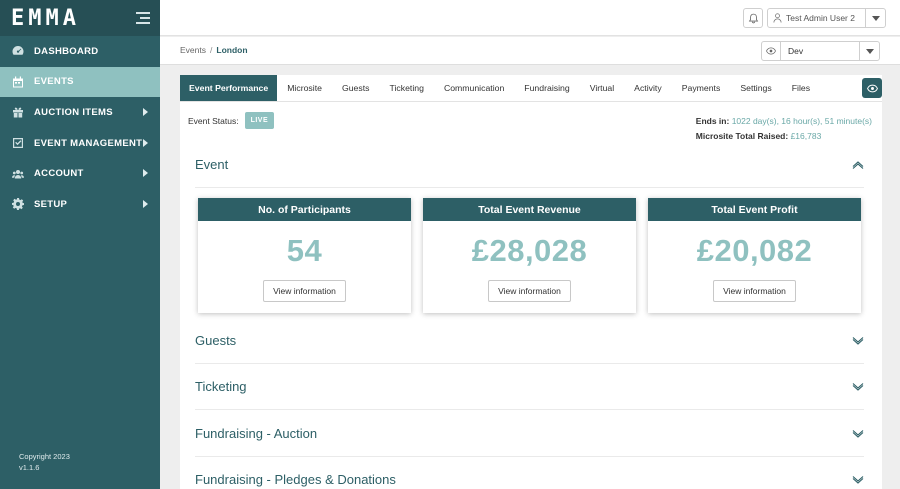  I want to click on top-bar: Test Admin User 2, so click(530, 18).